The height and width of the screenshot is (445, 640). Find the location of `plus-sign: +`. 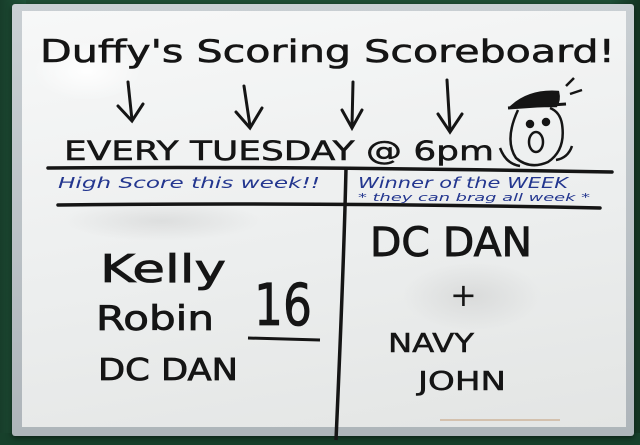

plus-sign: + is located at coordinates (463, 295).